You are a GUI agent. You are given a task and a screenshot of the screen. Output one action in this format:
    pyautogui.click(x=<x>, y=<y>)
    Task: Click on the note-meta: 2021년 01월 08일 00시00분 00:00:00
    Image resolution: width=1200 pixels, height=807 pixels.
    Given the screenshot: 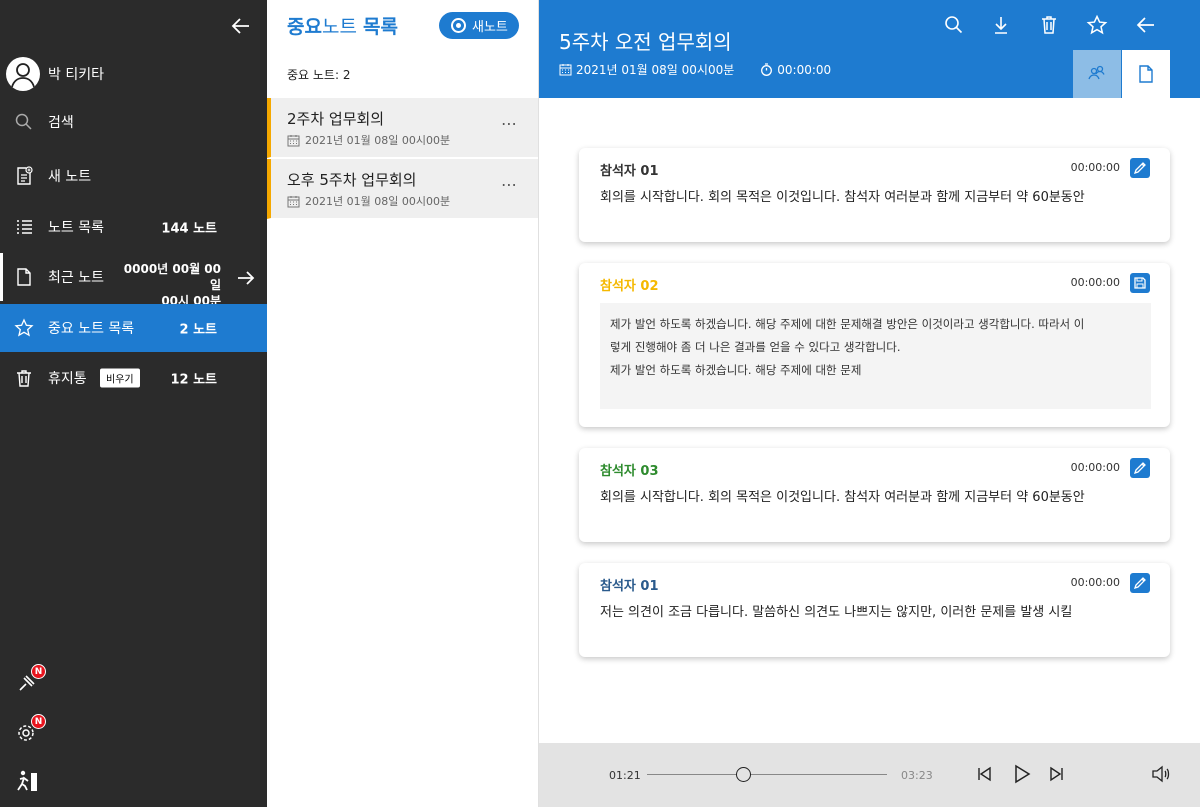 What is the action you would take?
    pyautogui.click(x=695, y=69)
    